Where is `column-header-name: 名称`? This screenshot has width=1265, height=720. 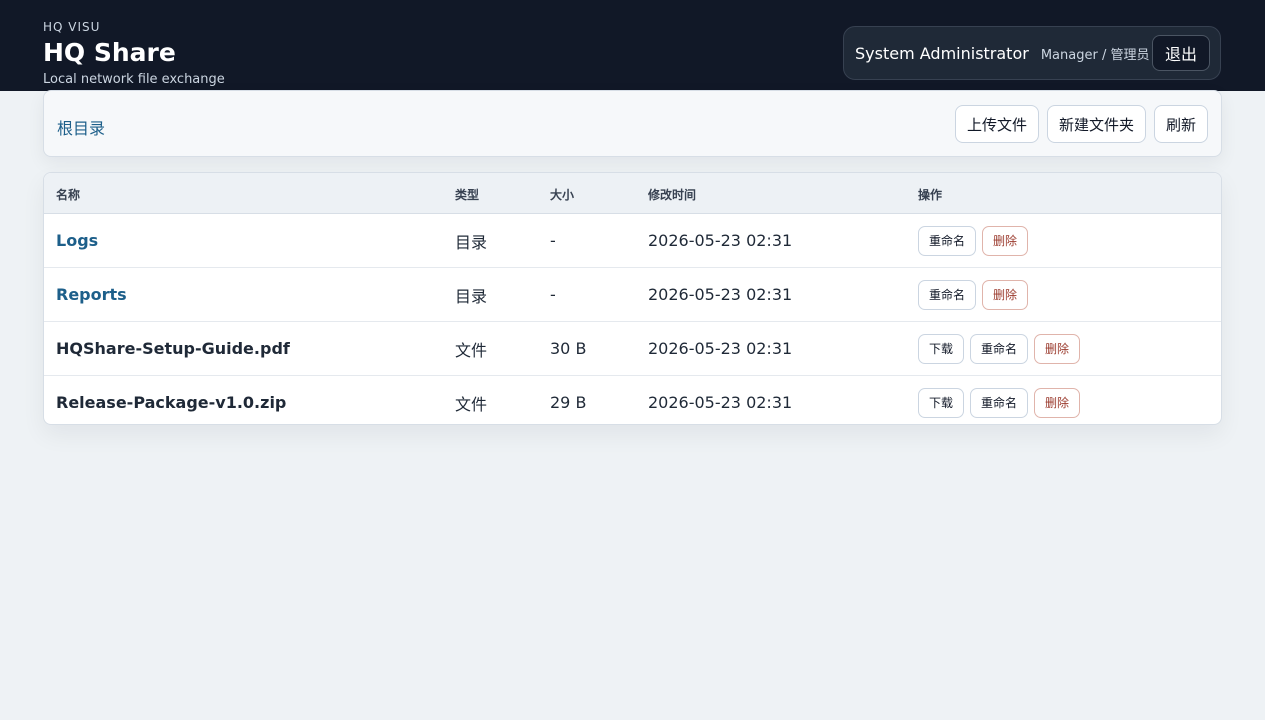 column-header-name: 名称 is located at coordinates (68, 195).